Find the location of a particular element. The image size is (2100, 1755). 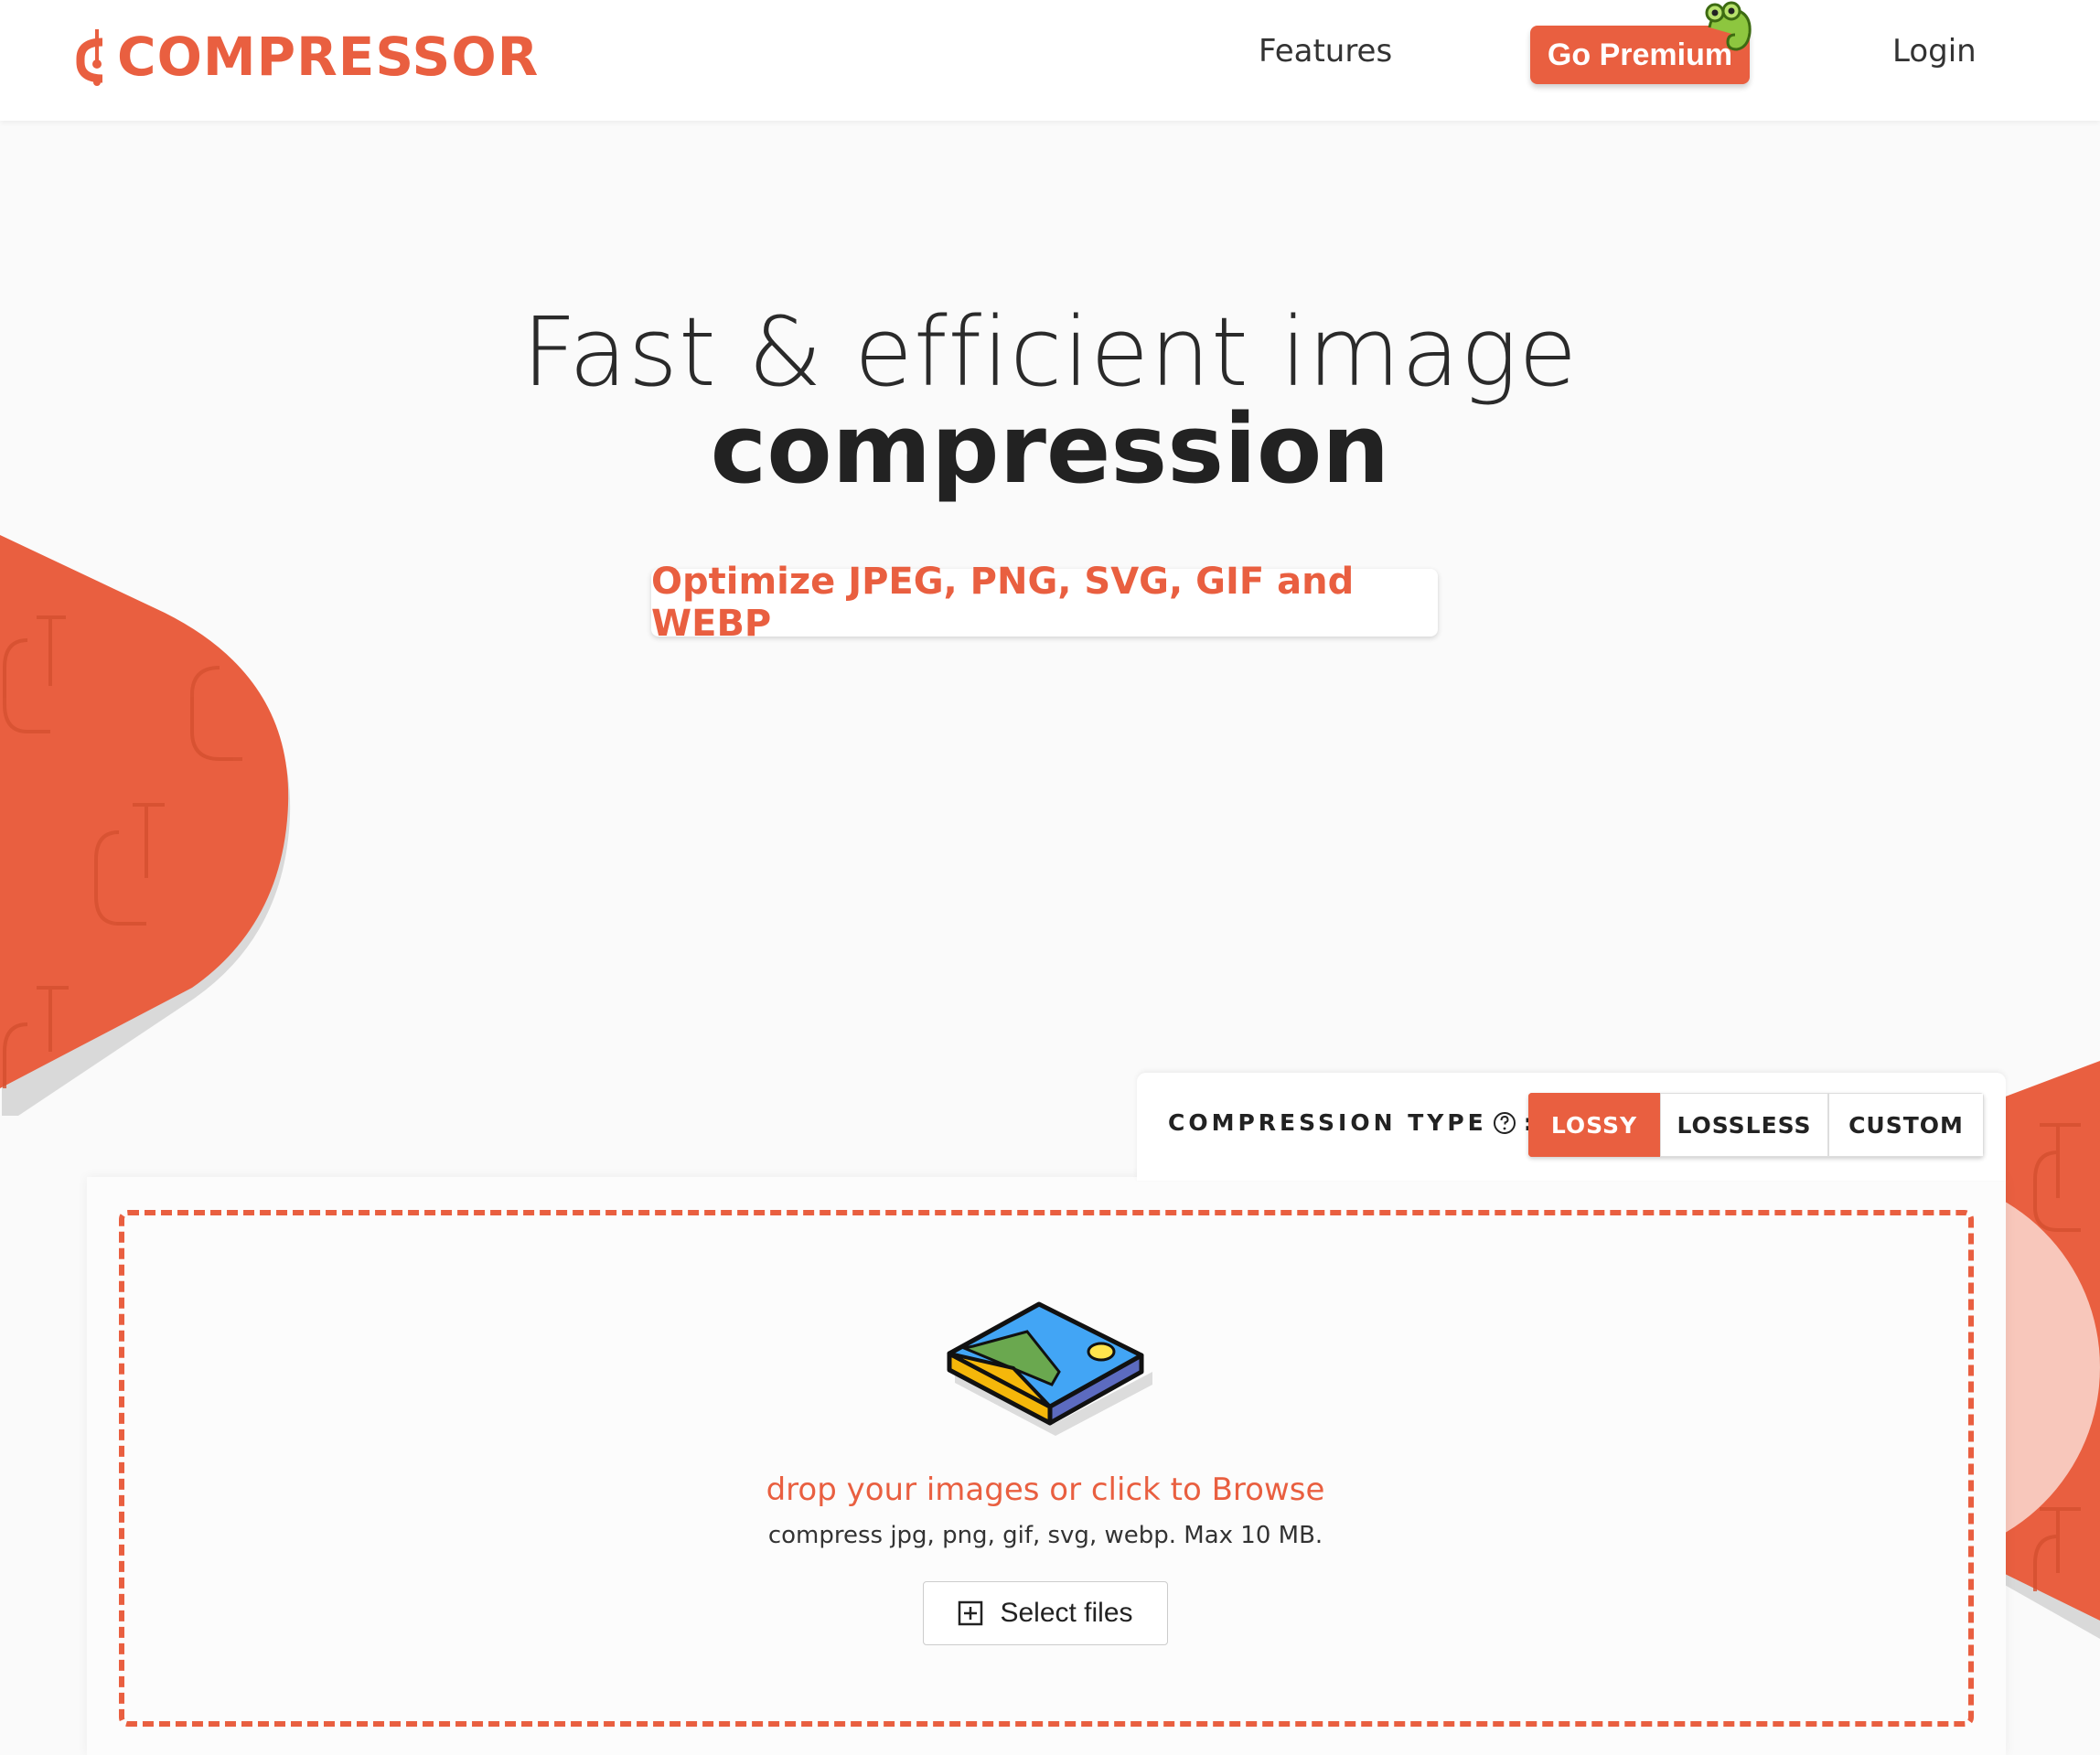

hero-subtitle: Optimize JPEG, PNG, SVG, GIF and WEBP is located at coordinates (1044, 603).